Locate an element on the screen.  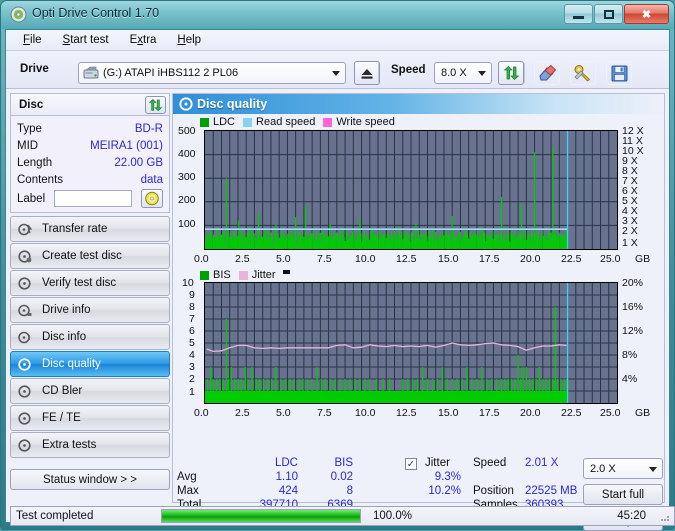
stats-ldc-max: 424 is located at coordinates (288, 491).